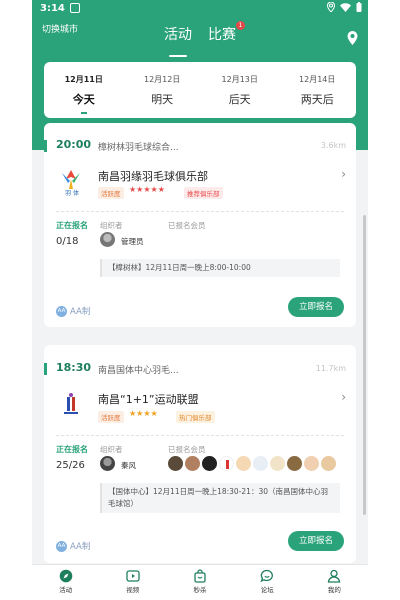 This screenshot has width=400, height=600. Describe the element at coordinates (333, 145) in the screenshot. I see `event-distance: 3.6km` at that location.